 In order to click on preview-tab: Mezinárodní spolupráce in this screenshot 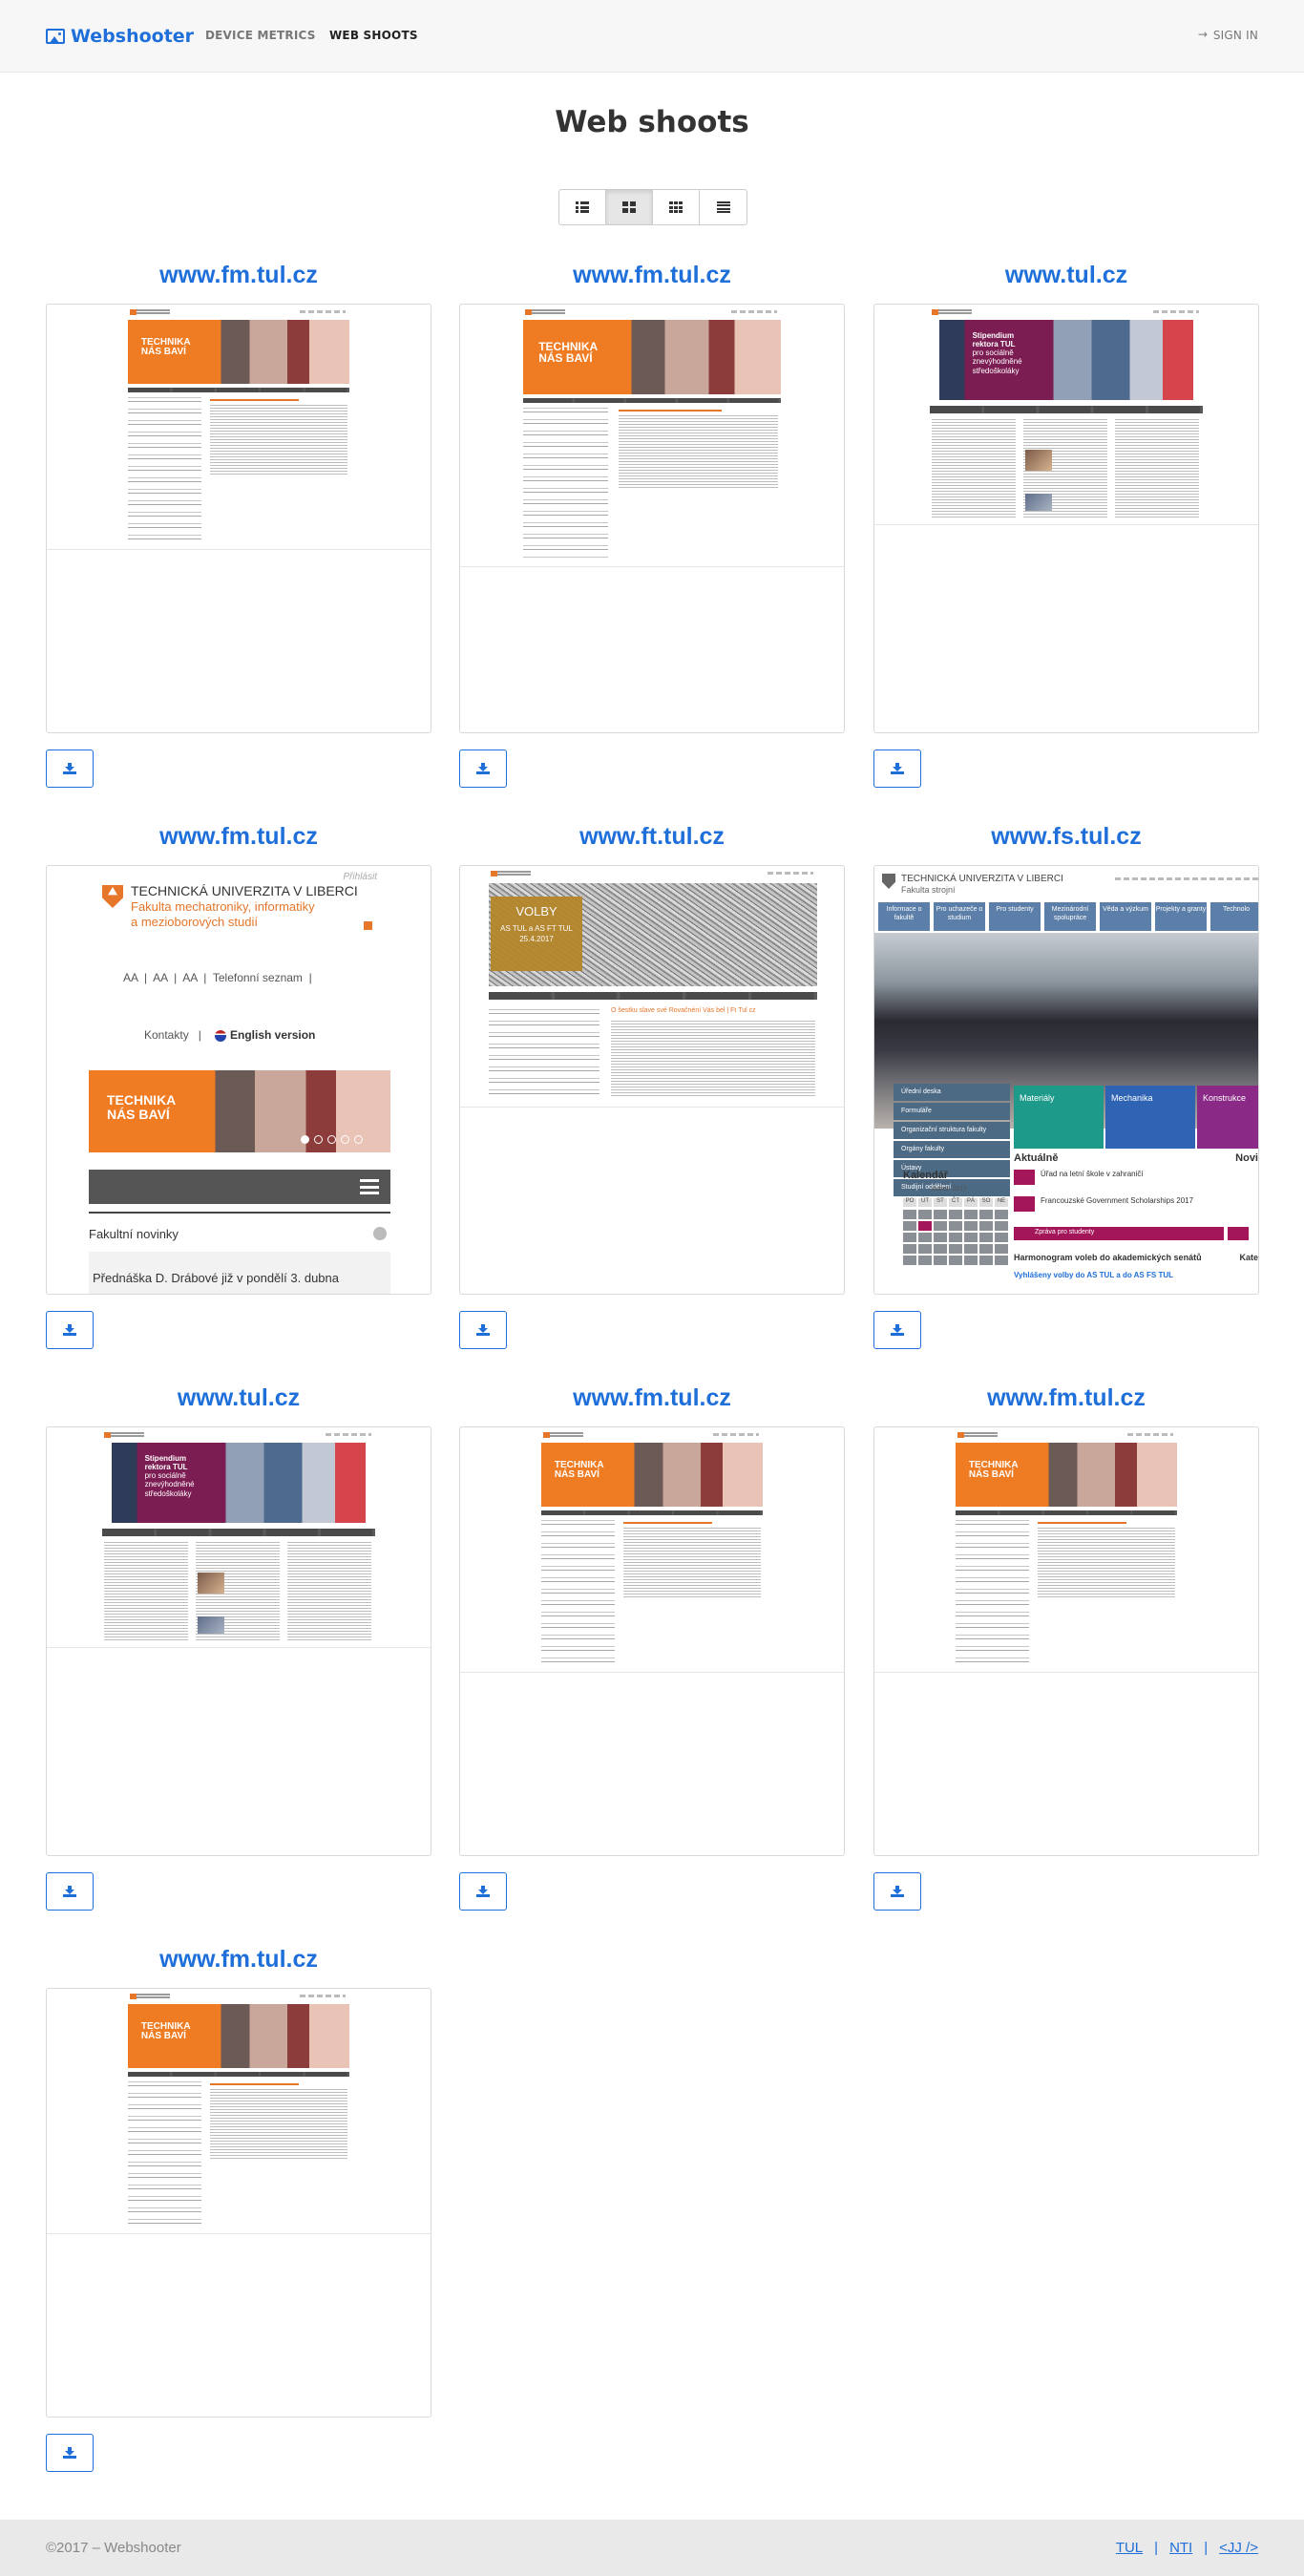, I will do `click(1070, 916)`.